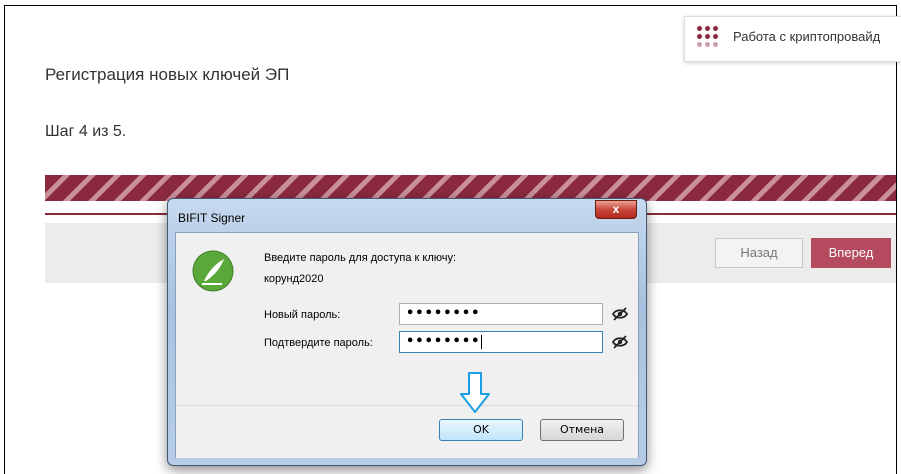  I want to click on confirm-password-value: ••••••••, so click(443, 341).